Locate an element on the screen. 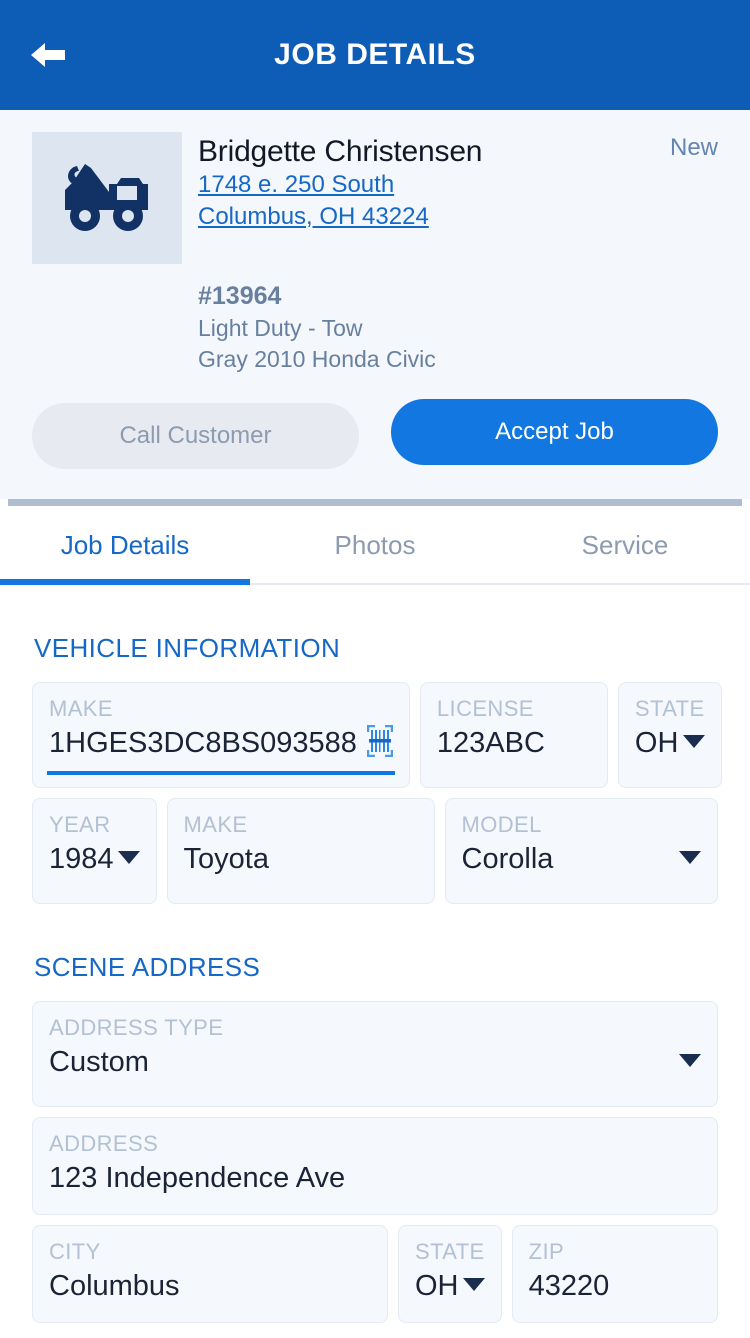 The image size is (750, 1338). app-header: JOB DETAILS is located at coordinates (375, 55).